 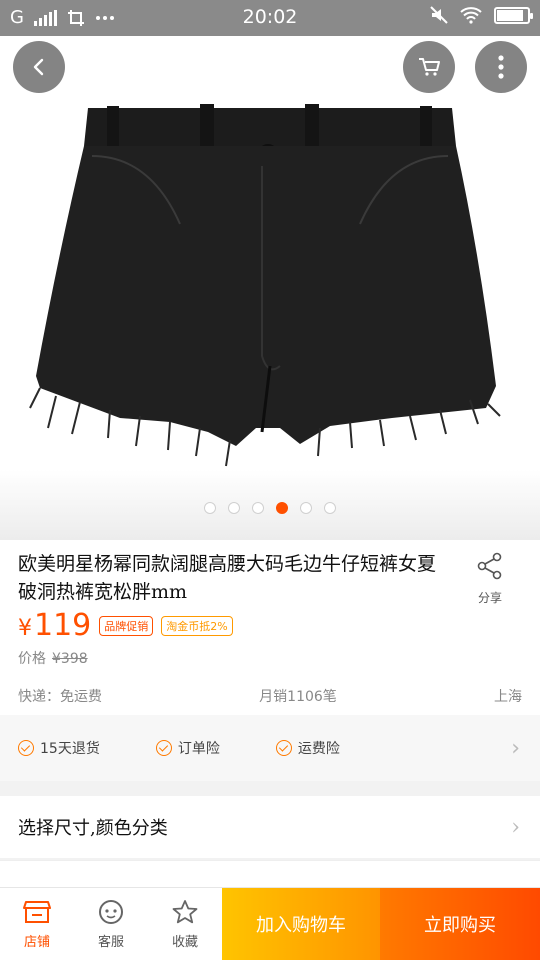 What do you see at coordinates (197, 625) in the screenshot?
I see `promo-tag-coins: 淘金币抵2%` at bounding box center [197, 625].